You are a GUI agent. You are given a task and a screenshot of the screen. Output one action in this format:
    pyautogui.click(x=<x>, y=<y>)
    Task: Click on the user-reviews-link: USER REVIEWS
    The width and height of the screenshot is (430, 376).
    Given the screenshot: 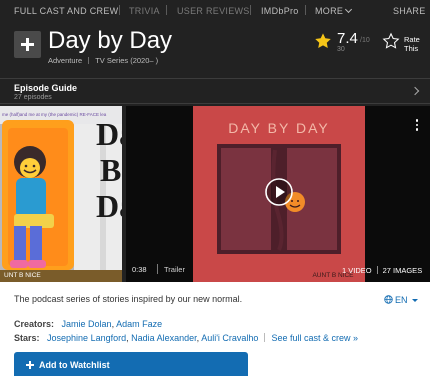 What is the action you would take?
    pyautogui.click(x=213, y=11)
    